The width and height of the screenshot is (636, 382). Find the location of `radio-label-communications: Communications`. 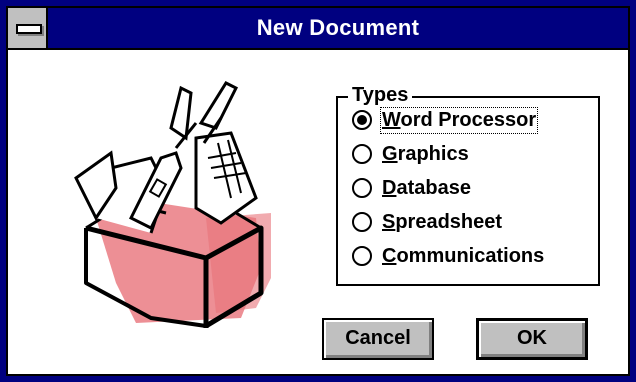

radio-label-communications: Communications is located at coordinates (463, 255).